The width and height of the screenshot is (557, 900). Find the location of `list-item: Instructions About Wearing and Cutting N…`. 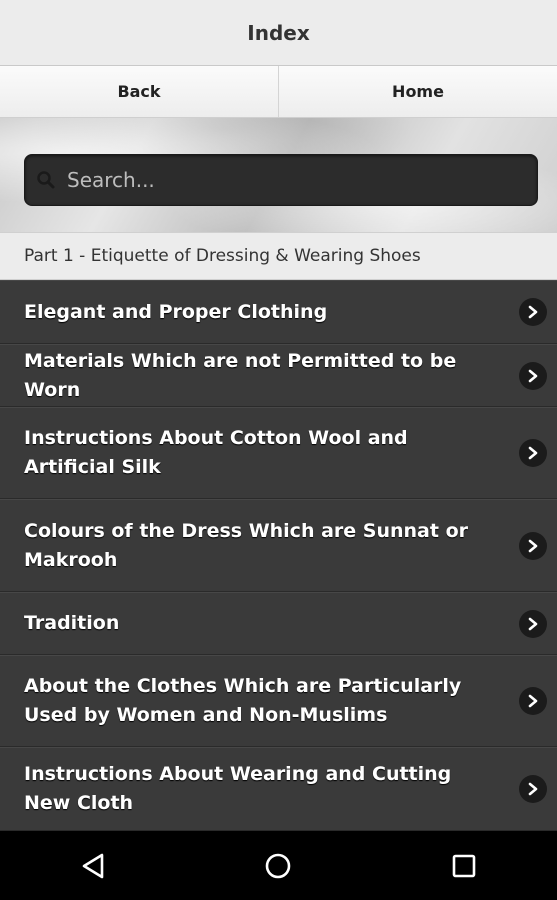

list-item: Instructions About Wearing and Cutting N… is located at coordinates (278, 789).